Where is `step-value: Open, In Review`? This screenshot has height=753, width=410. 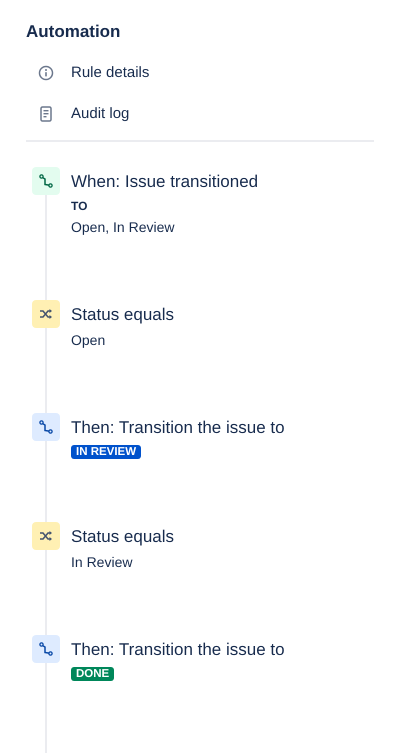
step-value: Open, In Review is located at coordinates (123, 227).